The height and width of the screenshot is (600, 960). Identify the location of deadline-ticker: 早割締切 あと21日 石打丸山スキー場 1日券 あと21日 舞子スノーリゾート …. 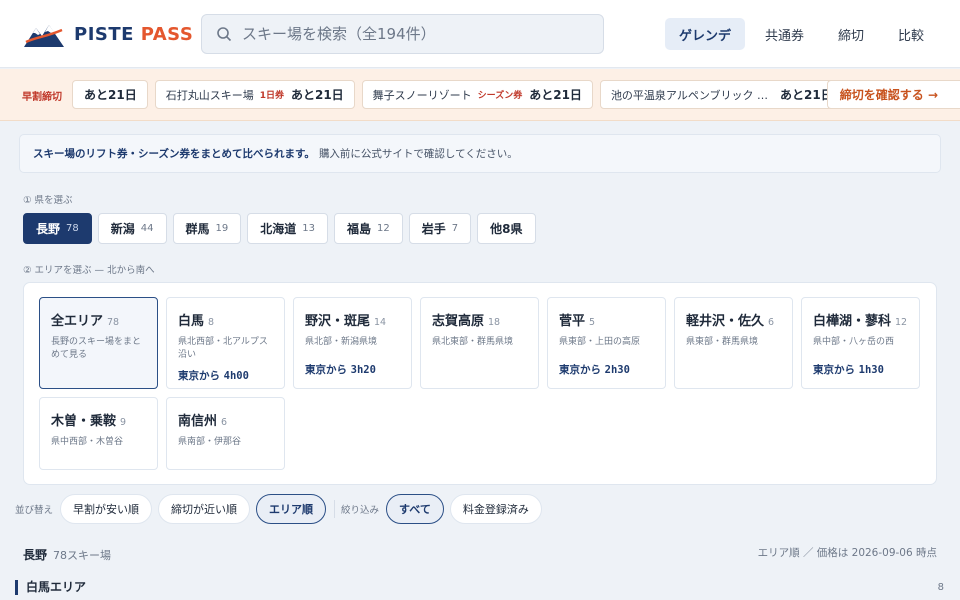
(480, 95).